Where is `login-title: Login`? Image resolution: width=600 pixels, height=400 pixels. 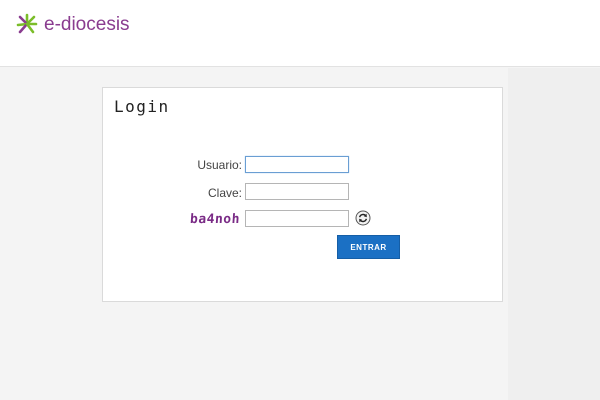 login-title: Login is located at coordinates (142, 106).